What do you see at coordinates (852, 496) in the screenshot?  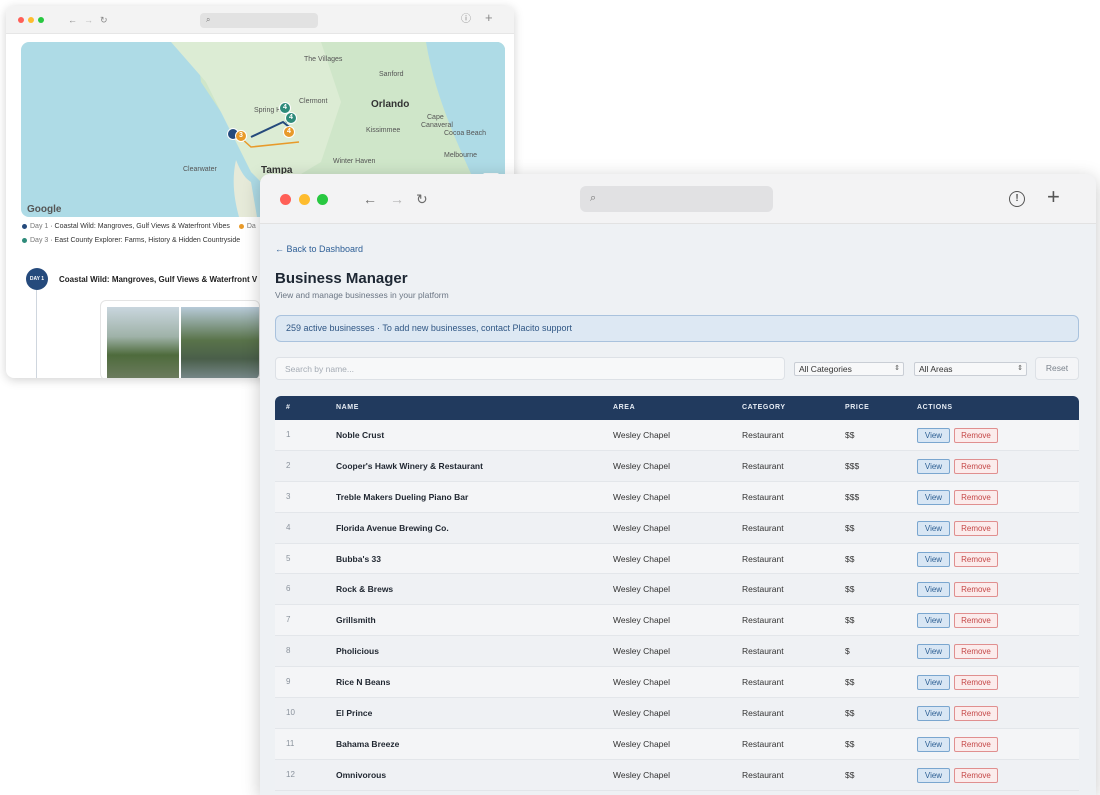 I see `business-price: $$$` at bounding box center [852, 496].